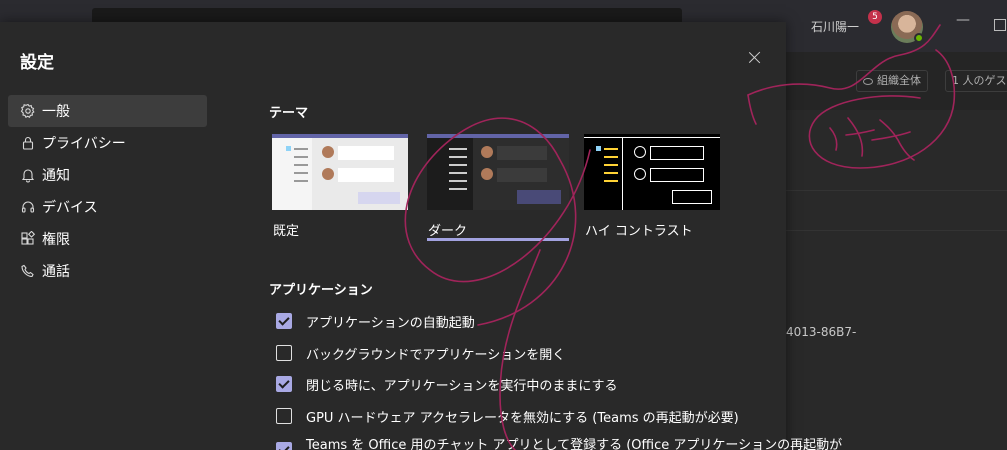 This screenshot has height=450, width=1007. What do you see at coordinates (107, 111) in the screenshot?
I see `sidebar-item-general: 一般` at bounding box center [107, 111].